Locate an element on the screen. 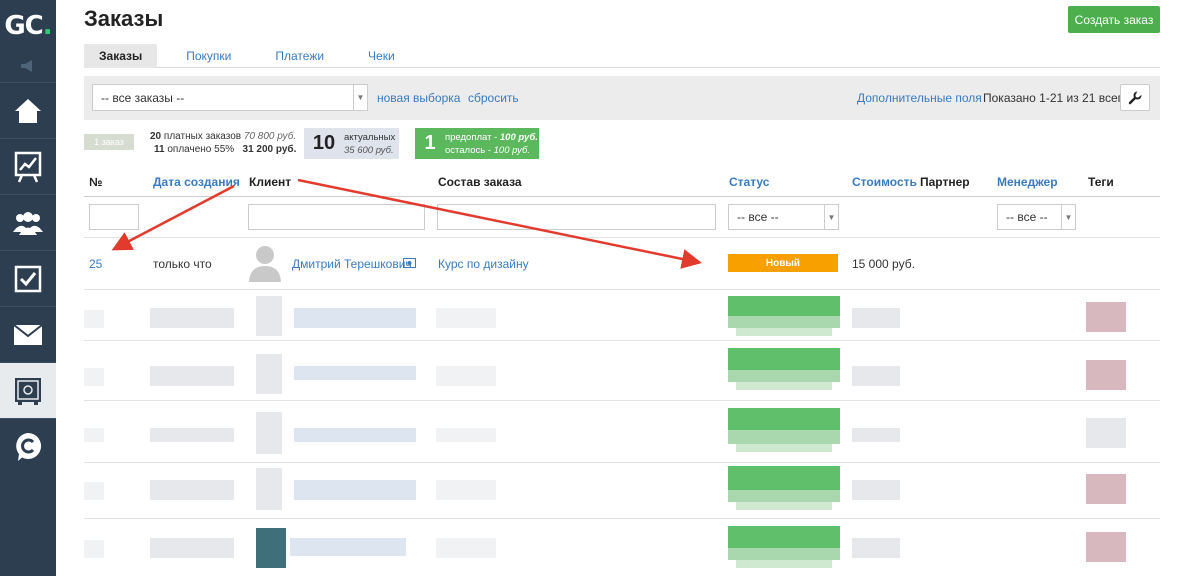 This screenshot has height=576, width=1200. col-cost: Стоимость is located at coordinates (884, 182).